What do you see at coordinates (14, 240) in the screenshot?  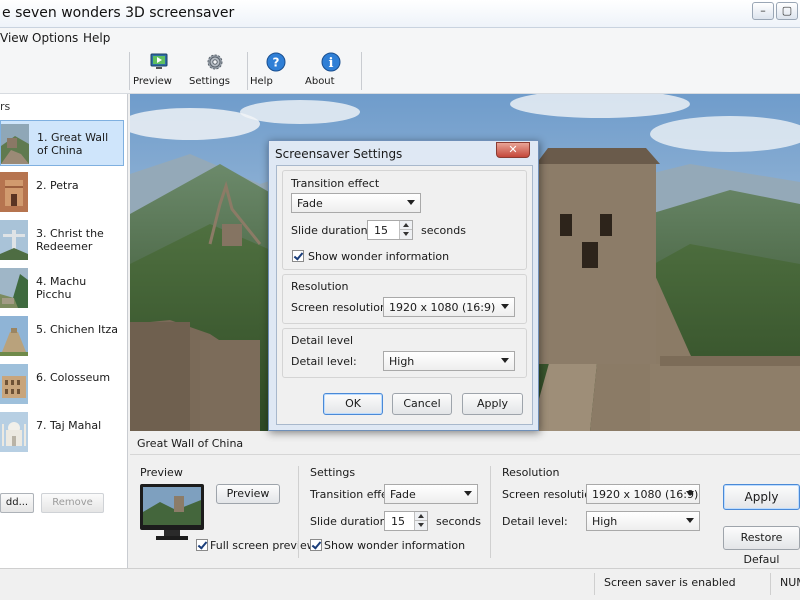 I see `christ-the-redeemer-thumbnail` at bounding box center [14, 240].